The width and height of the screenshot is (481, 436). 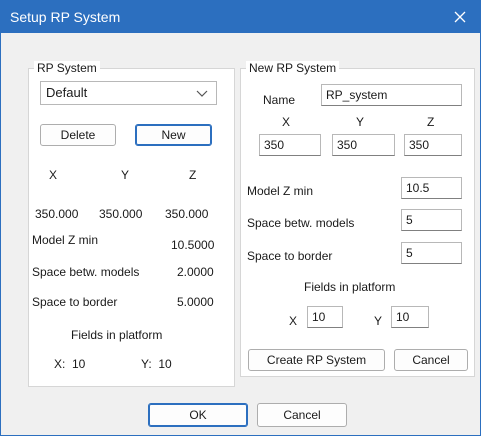 What do you see at coordinates (67, 92) in the screenshot?
I see `rp-system-dropdown-value: Default` at bounding box center [67, 92].